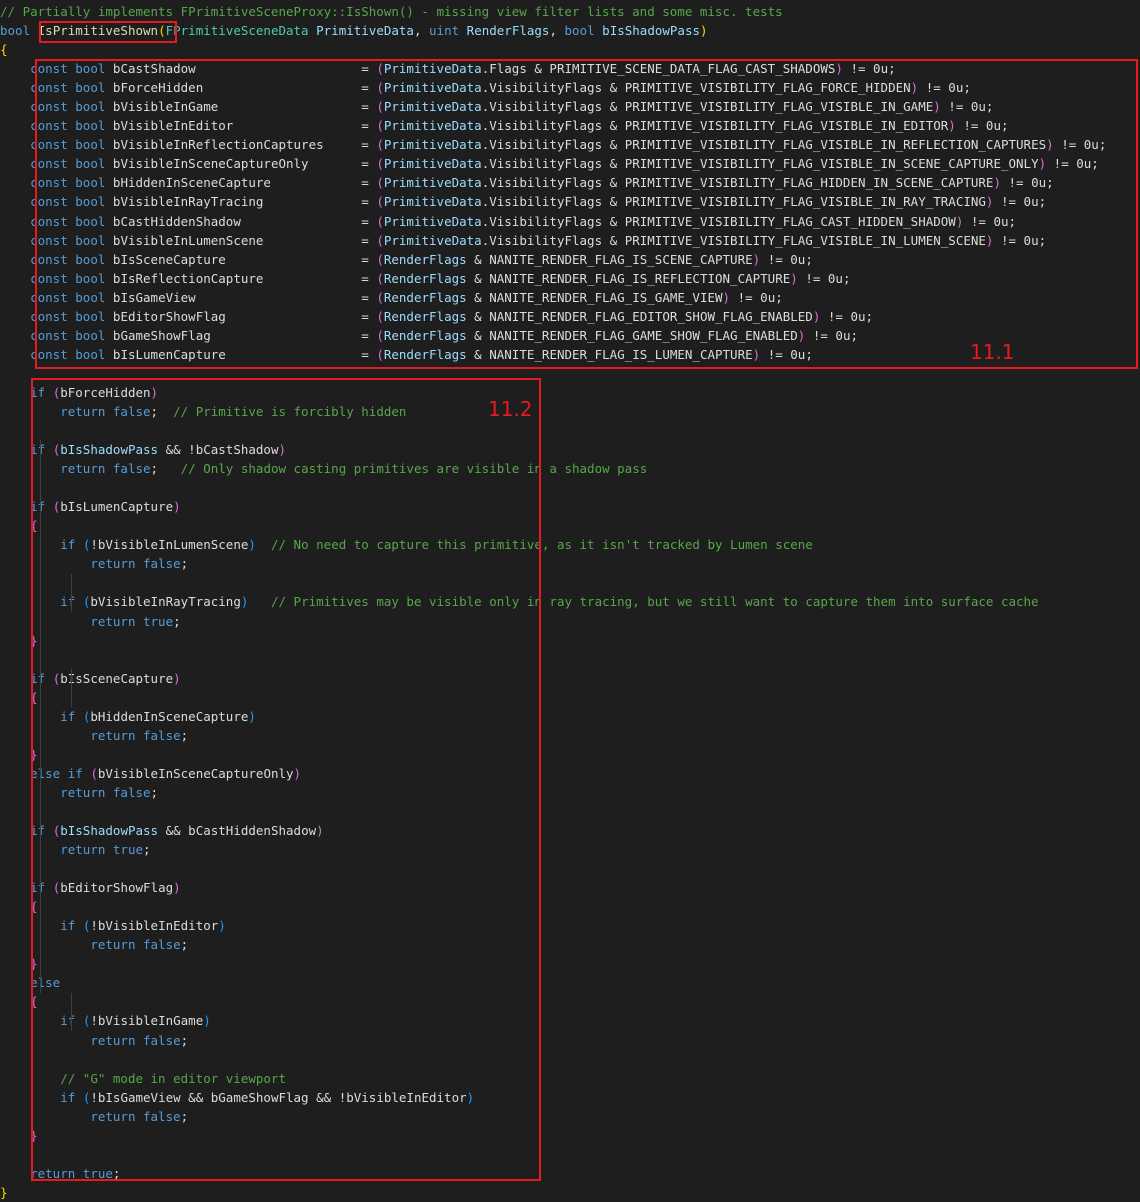  Describe the element at coordinates (108, 32) in the screenshot. I see `highlight-box-function-name` at that location.